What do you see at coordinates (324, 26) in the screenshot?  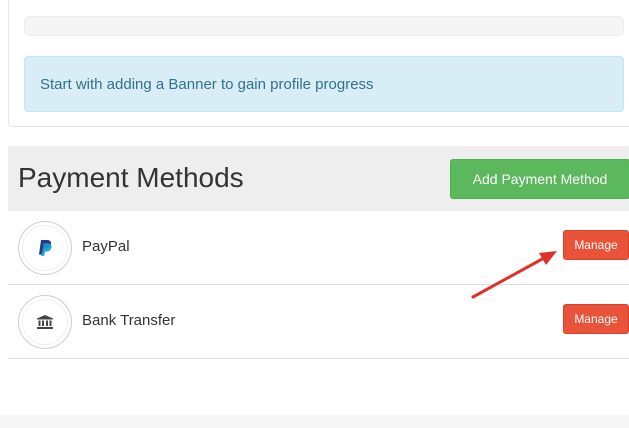 I see `profile-progress-bar` at bounding box center [324, 26].